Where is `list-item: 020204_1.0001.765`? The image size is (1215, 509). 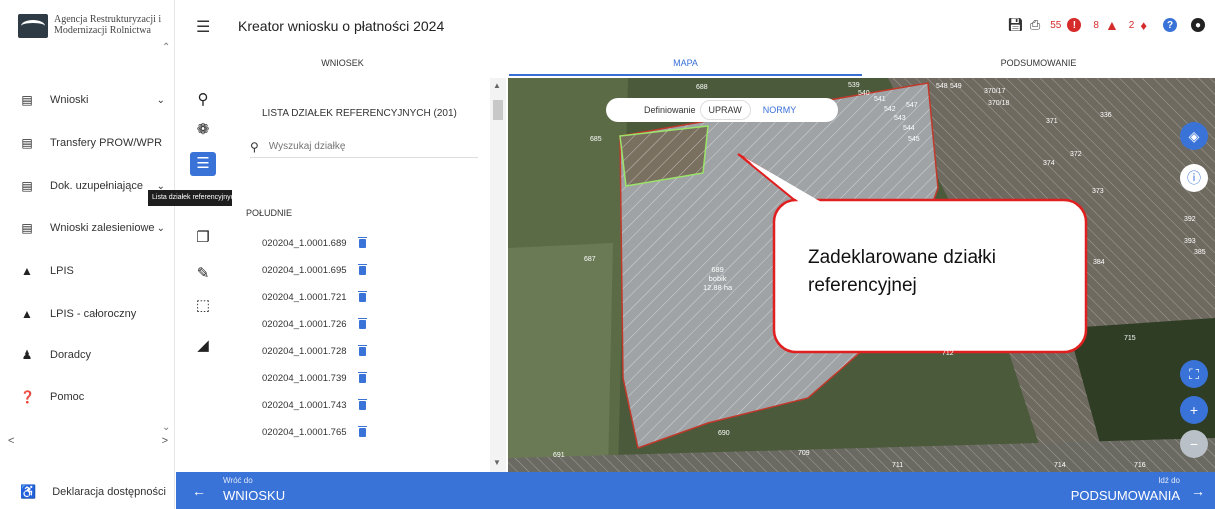 list-item: 020204_1.0001.765 is located at coordinates (362, 432).